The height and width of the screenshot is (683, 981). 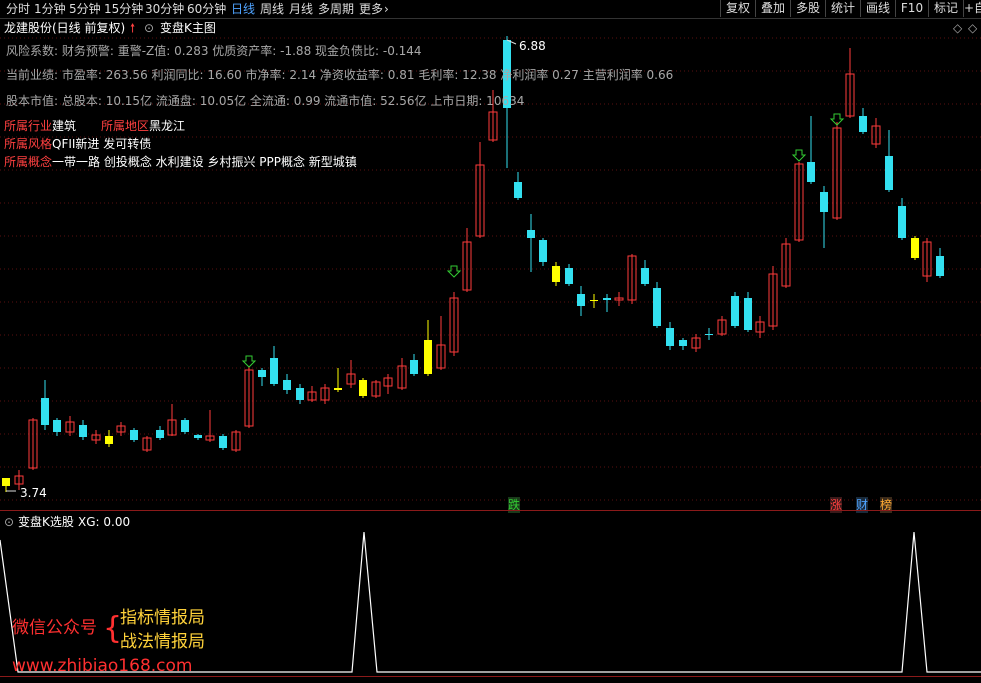 I want to click on concept-value: 一带一路 创投概念 水利建设 乡村振兴 PPP概念 新型城镇, so click(x=204, y=162).